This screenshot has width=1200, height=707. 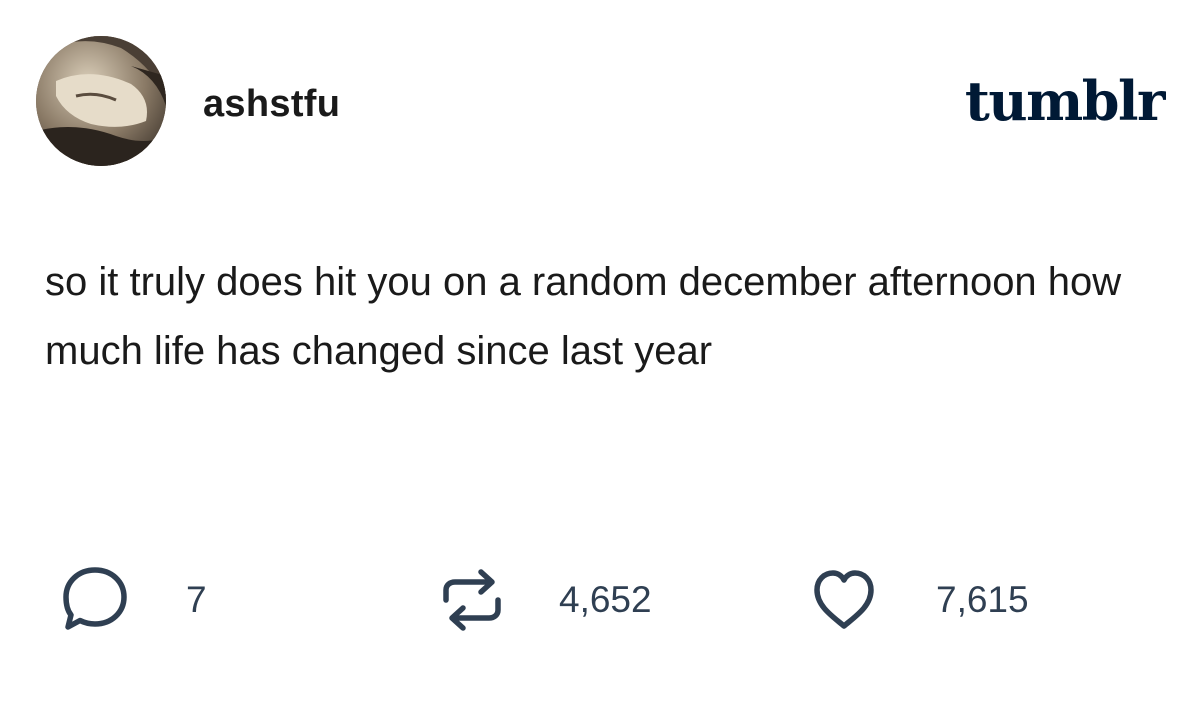 I want to click on avatar-photo, so click(x=101, y=101).